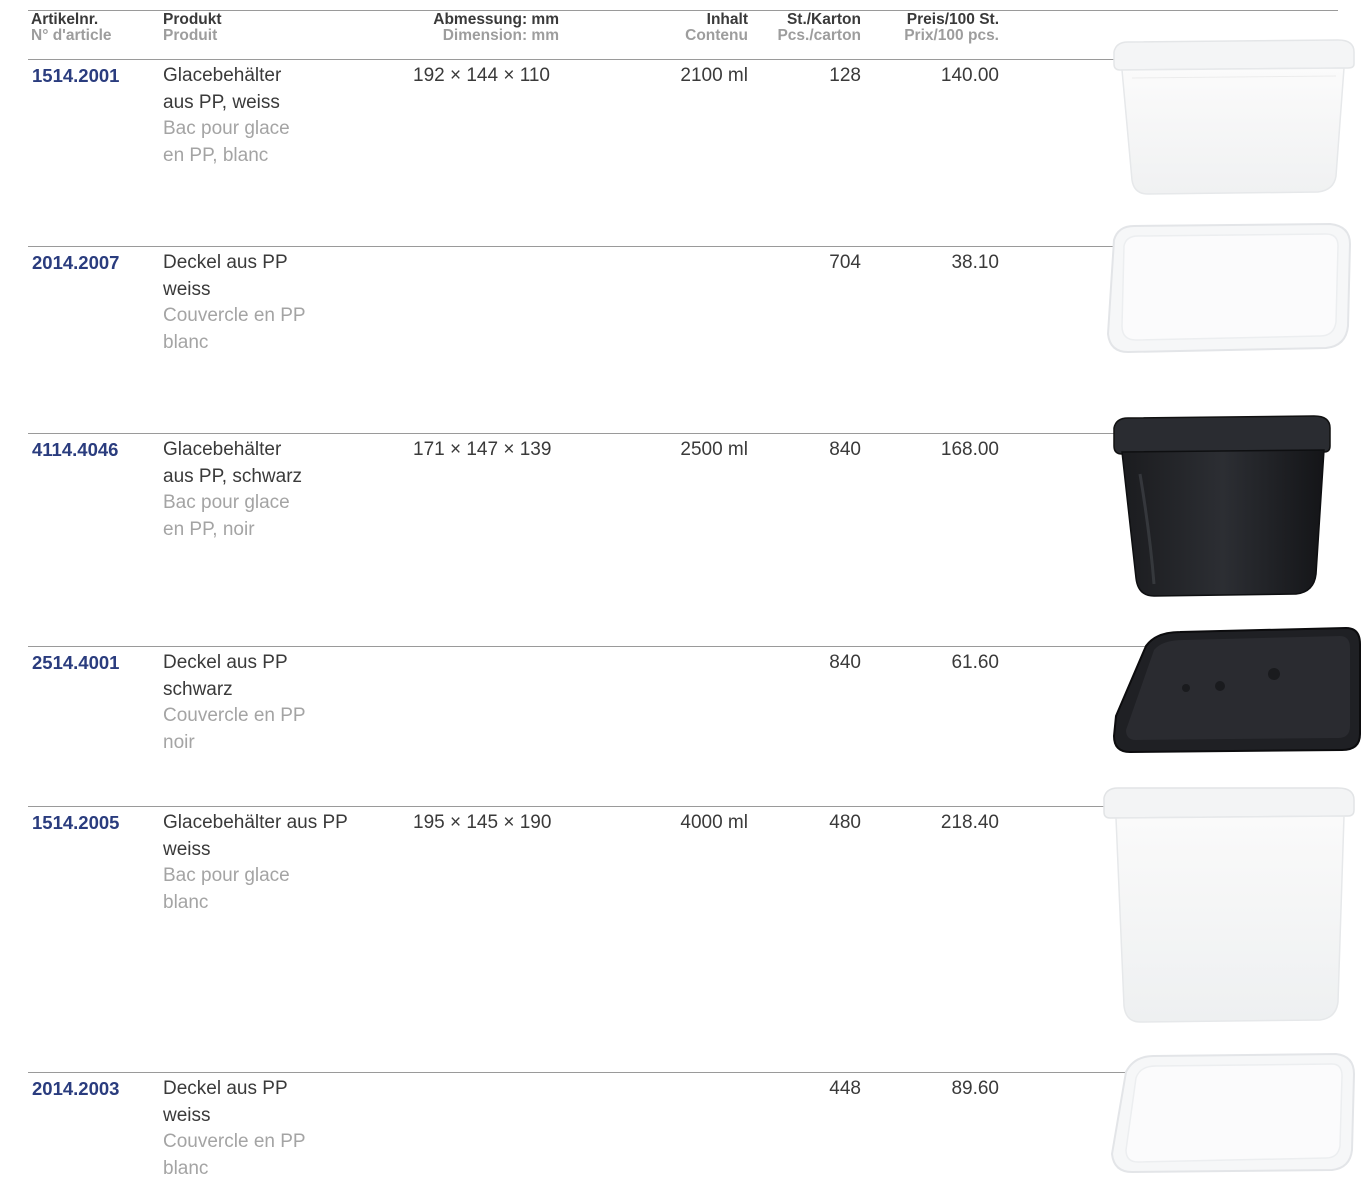 Image resolution: width=1367 pixels, height=1182 pixels. I want to click on product-name-de-2: schwarz, so click(234, 690).